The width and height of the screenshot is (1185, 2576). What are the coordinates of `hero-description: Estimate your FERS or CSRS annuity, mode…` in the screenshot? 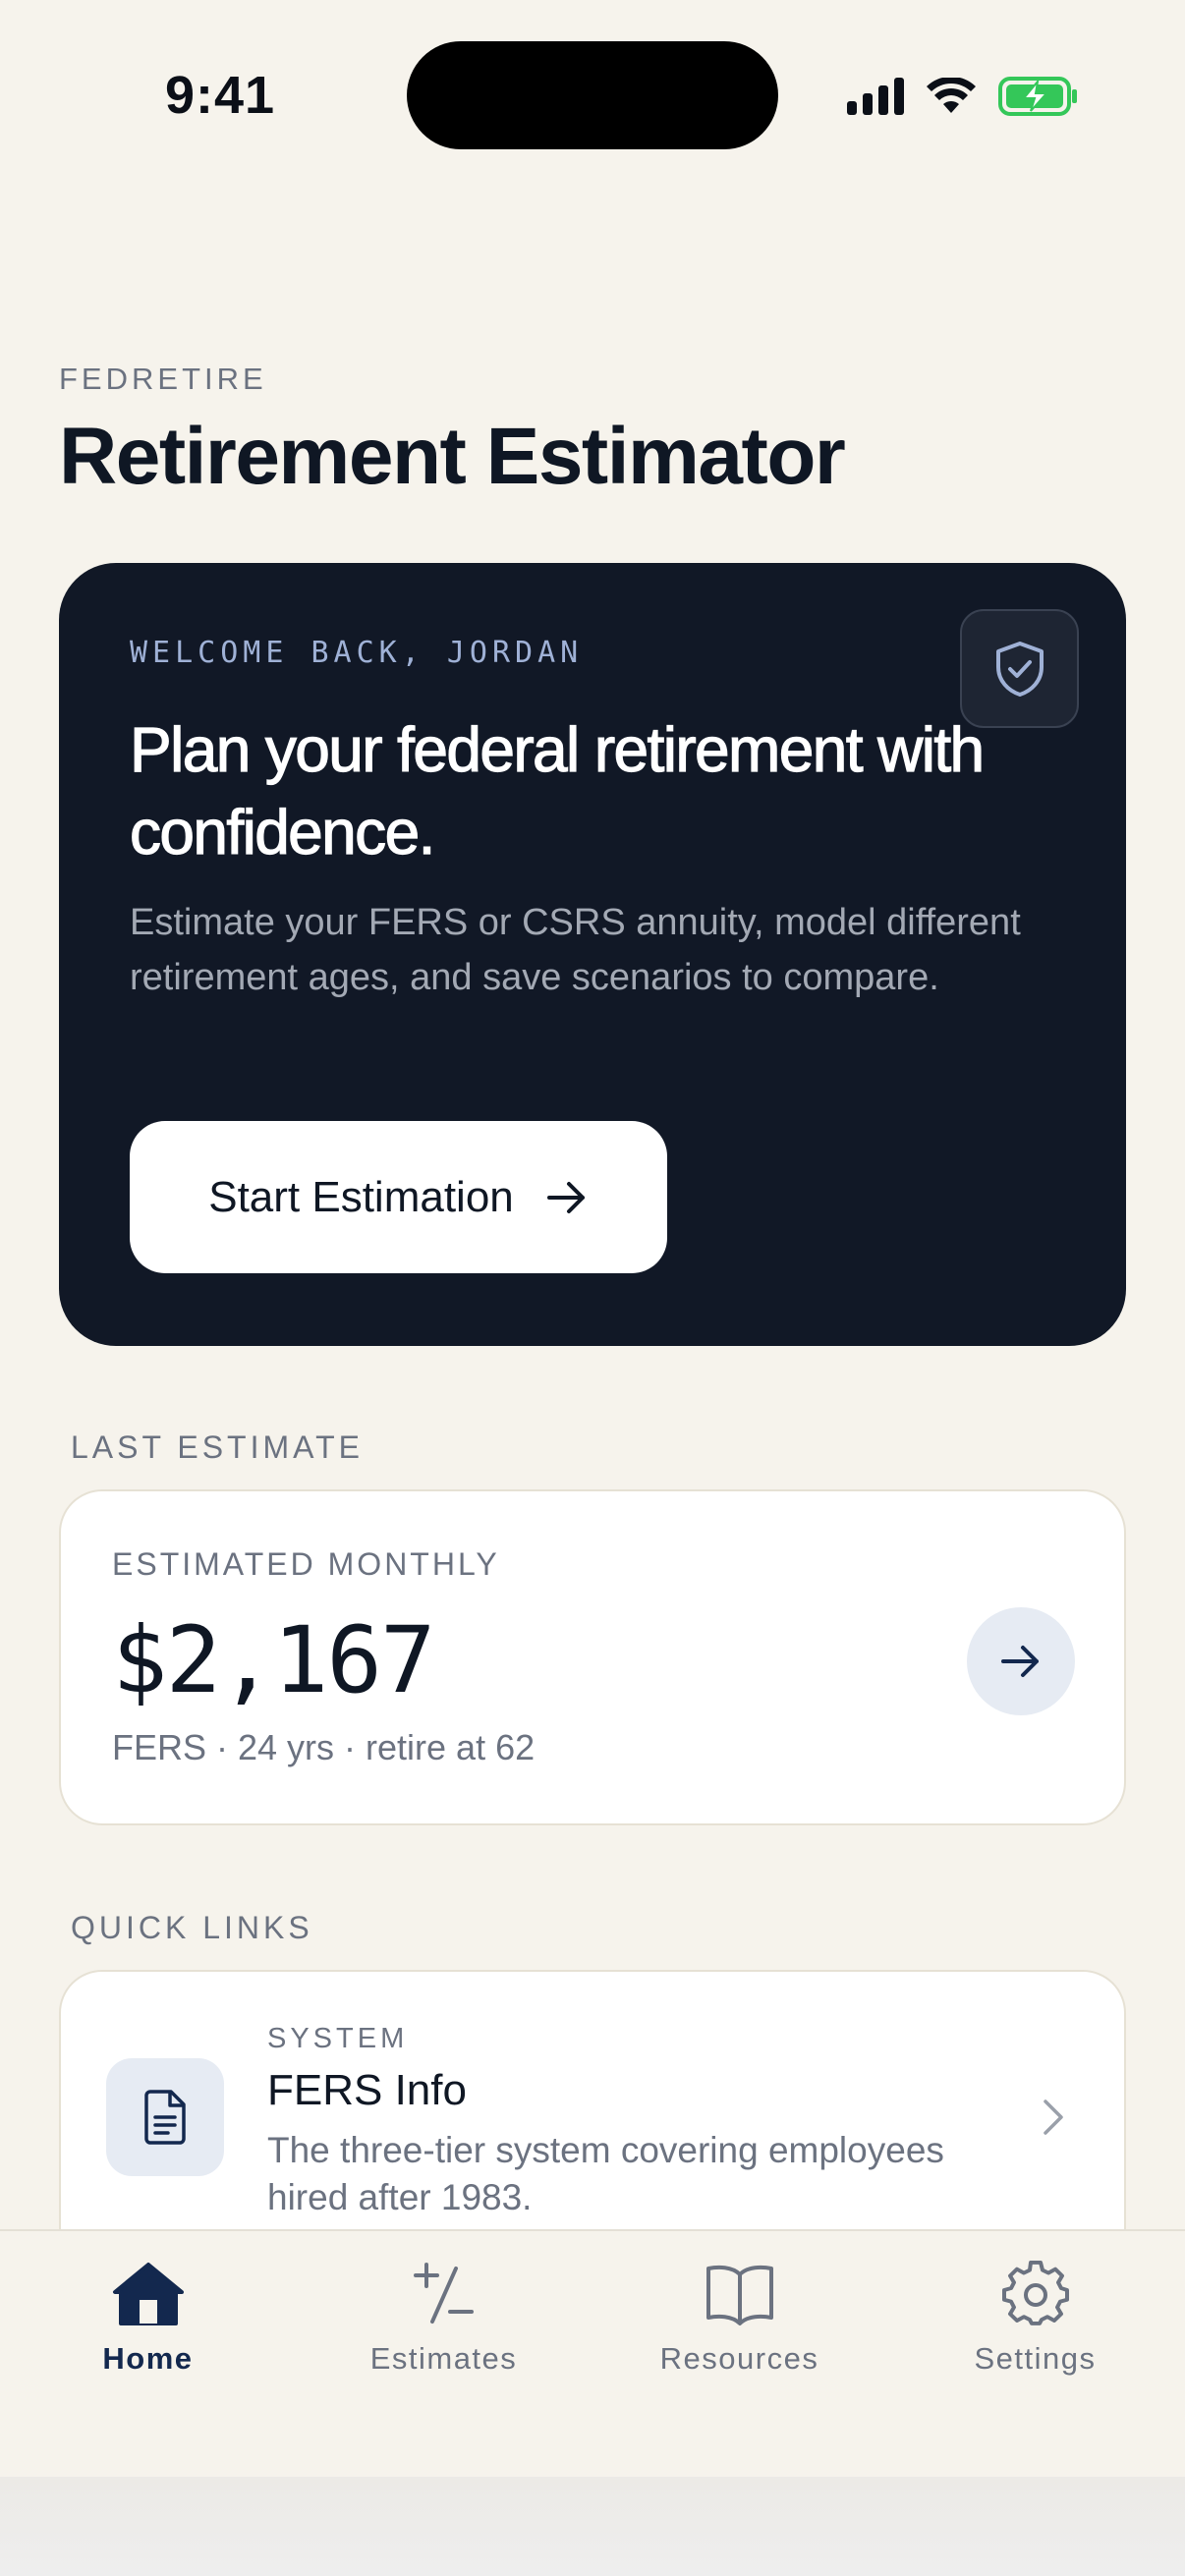 It's located at (575, 950).